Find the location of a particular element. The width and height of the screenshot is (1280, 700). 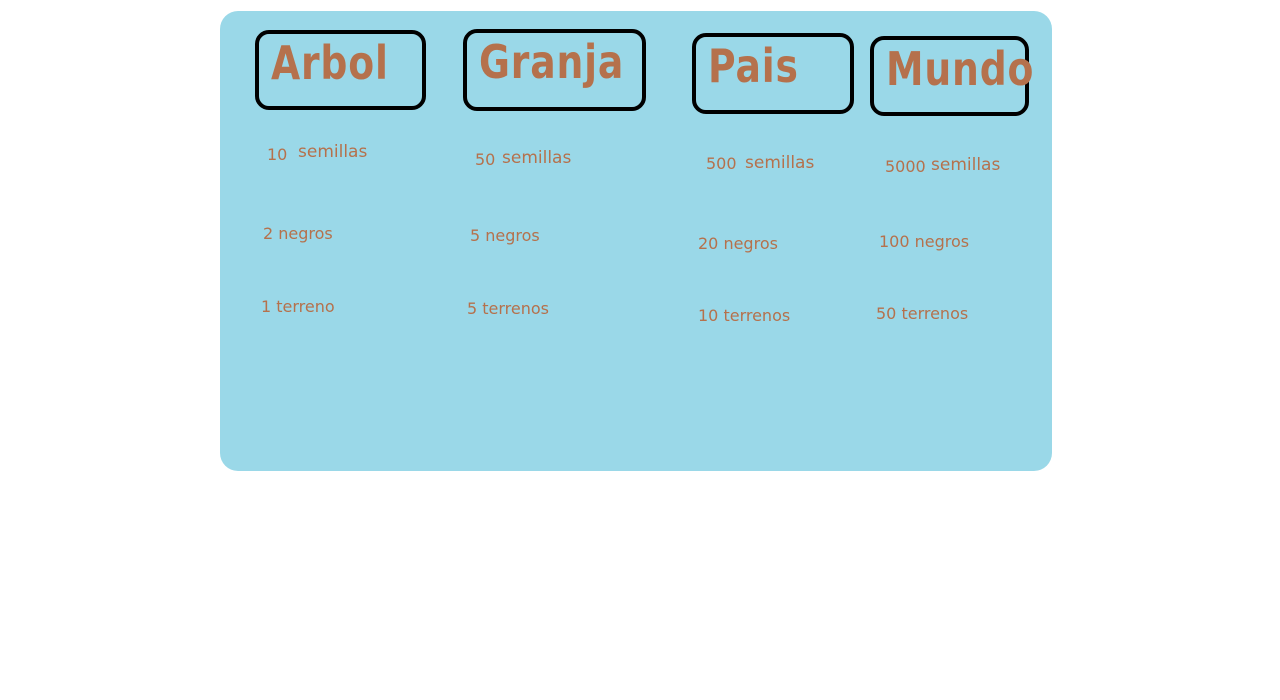

upgrade-title-pais: Pais is located at coordinates (753, 66).